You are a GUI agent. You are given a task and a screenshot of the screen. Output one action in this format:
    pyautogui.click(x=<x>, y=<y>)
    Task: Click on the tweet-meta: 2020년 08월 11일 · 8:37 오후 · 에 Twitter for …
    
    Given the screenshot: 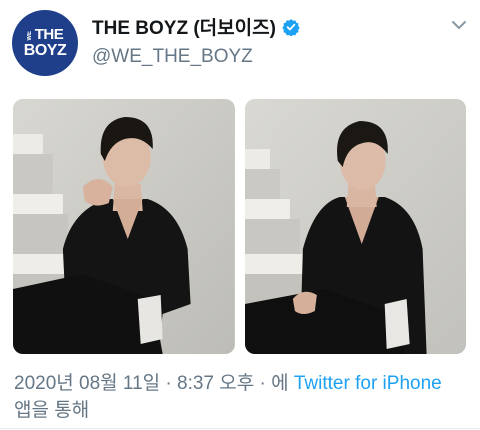 What is the action you would take?
    pyautogui.click(x=239, y=397)
    